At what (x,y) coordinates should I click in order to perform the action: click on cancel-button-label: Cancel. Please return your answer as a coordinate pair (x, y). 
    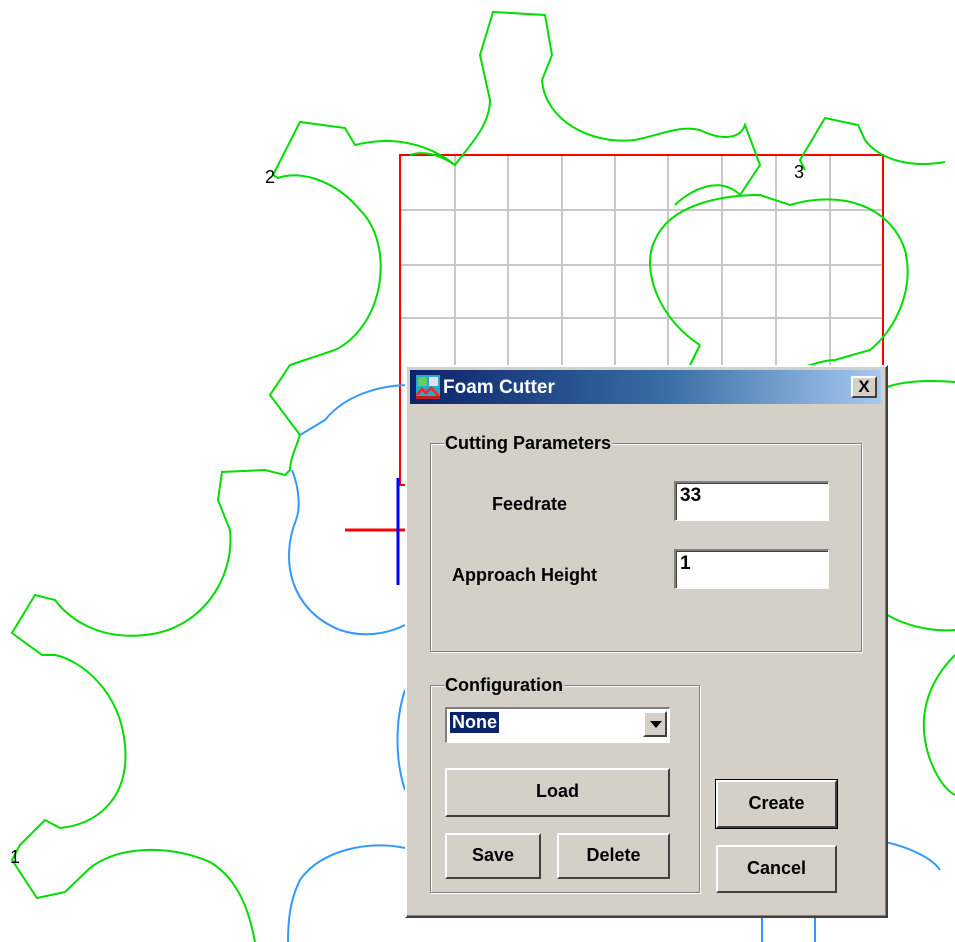
    Looking at the image, I should click on (776, 868).